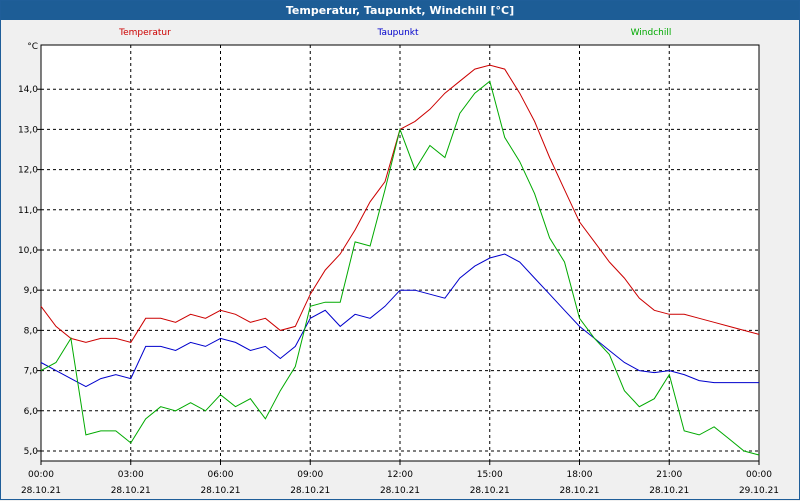 The image size is (800, 501). What do you see at coordinates (31, 331) in the screenshot?
I see `y-tick-label: 8,0` at bounding box center [31, 331].